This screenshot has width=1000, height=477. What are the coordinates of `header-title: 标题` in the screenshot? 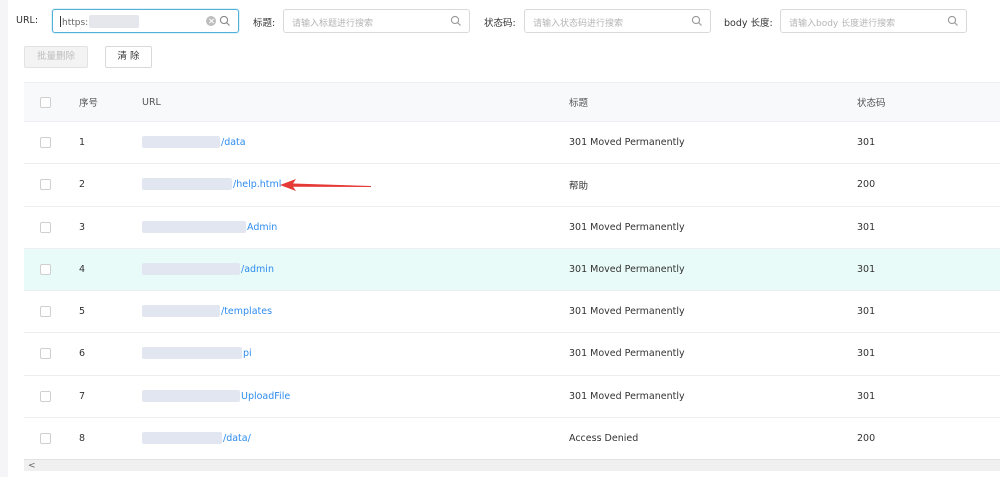 It's located at (579, 103).